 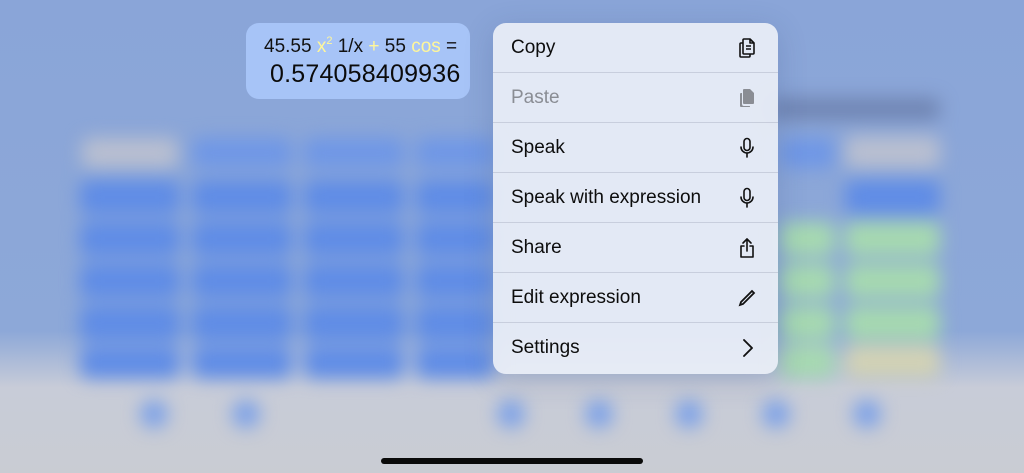 I want to click on menu-item-copy: Copy, so click(x=635, y=48).